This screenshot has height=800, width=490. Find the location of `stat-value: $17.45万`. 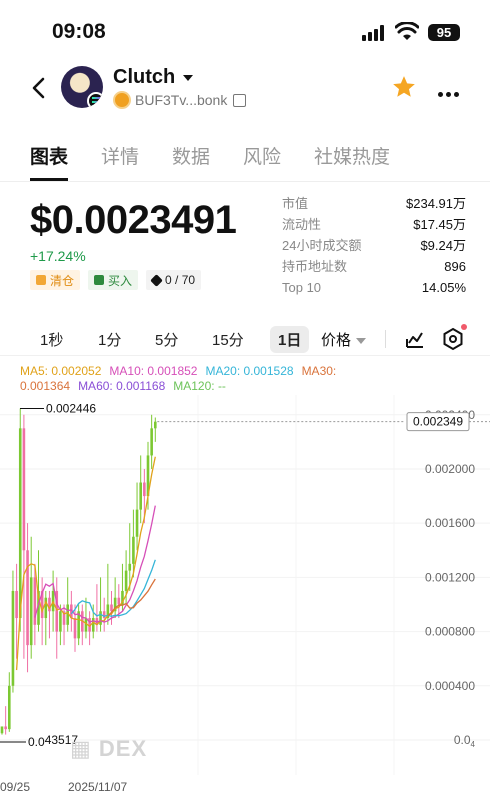

stat-value: $17.45万 is located at coordinates (439, 224).